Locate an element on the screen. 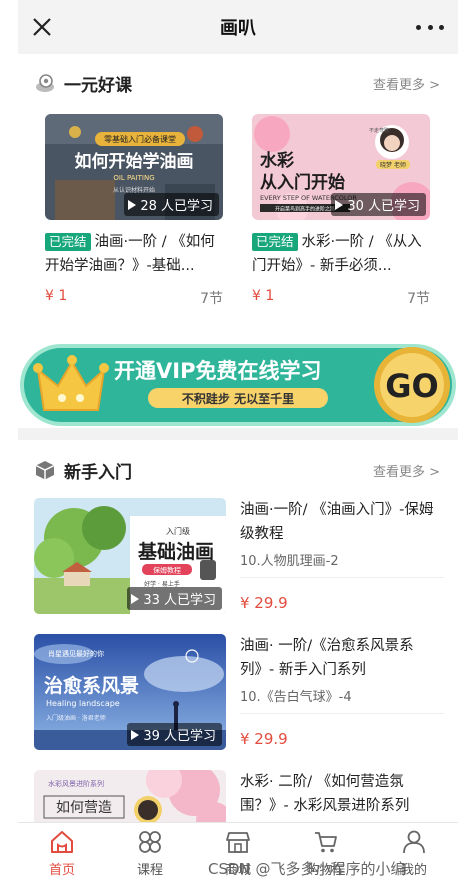 This screenshot has width=474, height=888. vip-banner-image: 开通VIP免费在线学习 不积跬步 无以至千里 GO is located at coordinates (238, 385).